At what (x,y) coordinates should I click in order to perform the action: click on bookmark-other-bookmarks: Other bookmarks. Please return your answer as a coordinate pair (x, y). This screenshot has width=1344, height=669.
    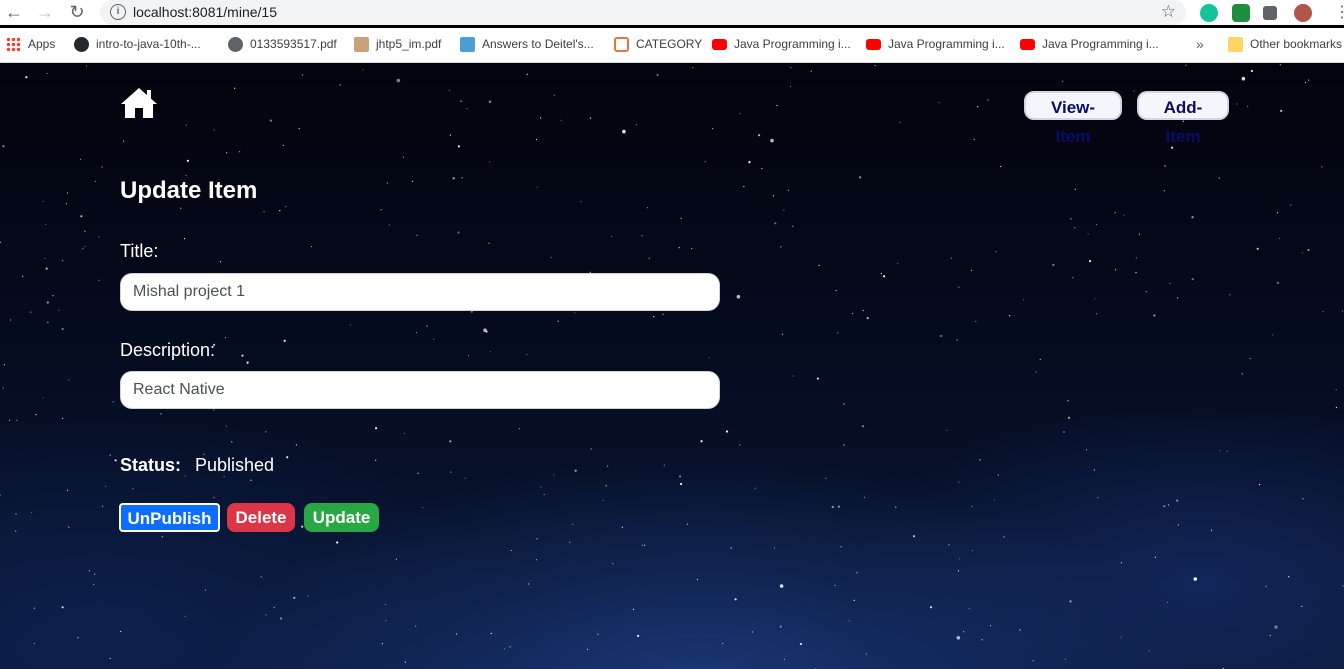
    Looking at the image, I should click on (1285, 44).